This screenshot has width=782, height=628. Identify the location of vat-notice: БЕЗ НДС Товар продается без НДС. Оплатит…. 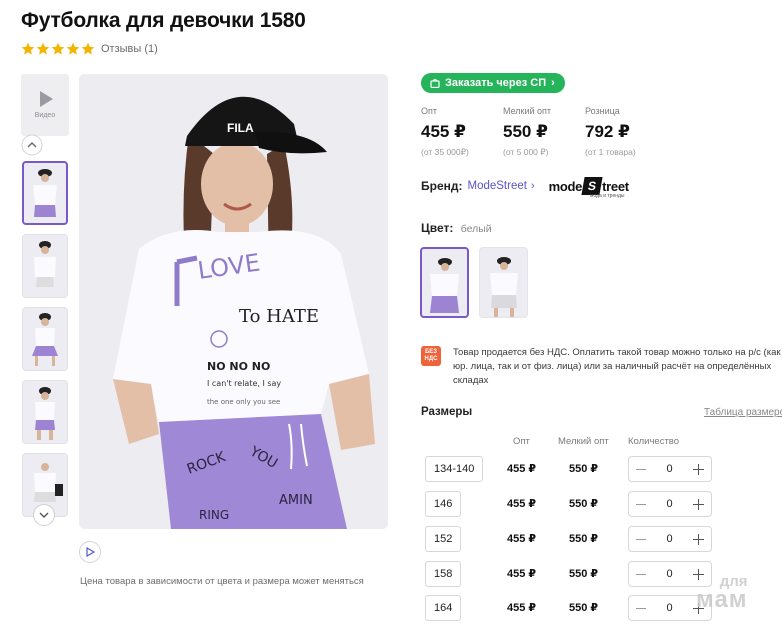
(601, 367).